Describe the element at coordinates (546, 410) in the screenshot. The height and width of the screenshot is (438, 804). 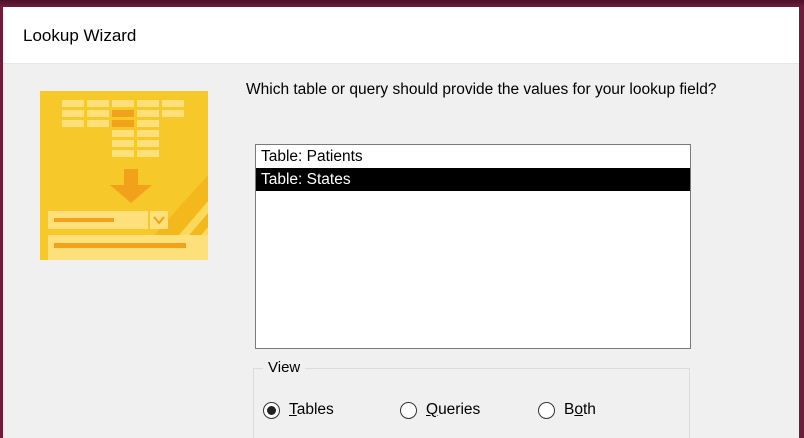
I see `both-radio-button` at that location.